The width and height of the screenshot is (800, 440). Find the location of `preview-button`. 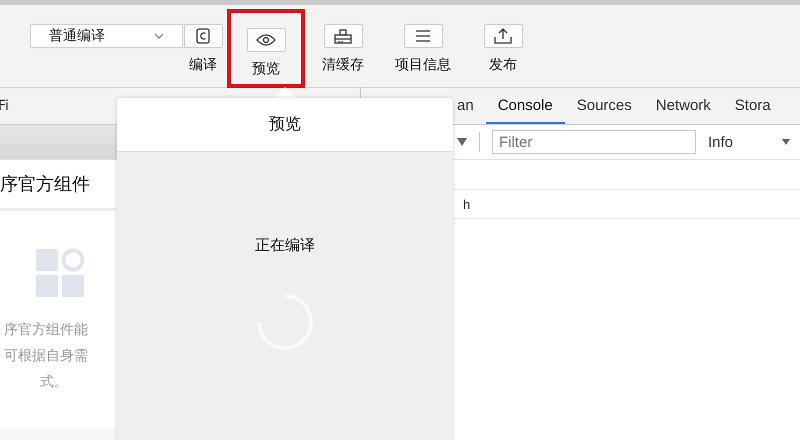

preview-button is located at coordinates (266, 40).